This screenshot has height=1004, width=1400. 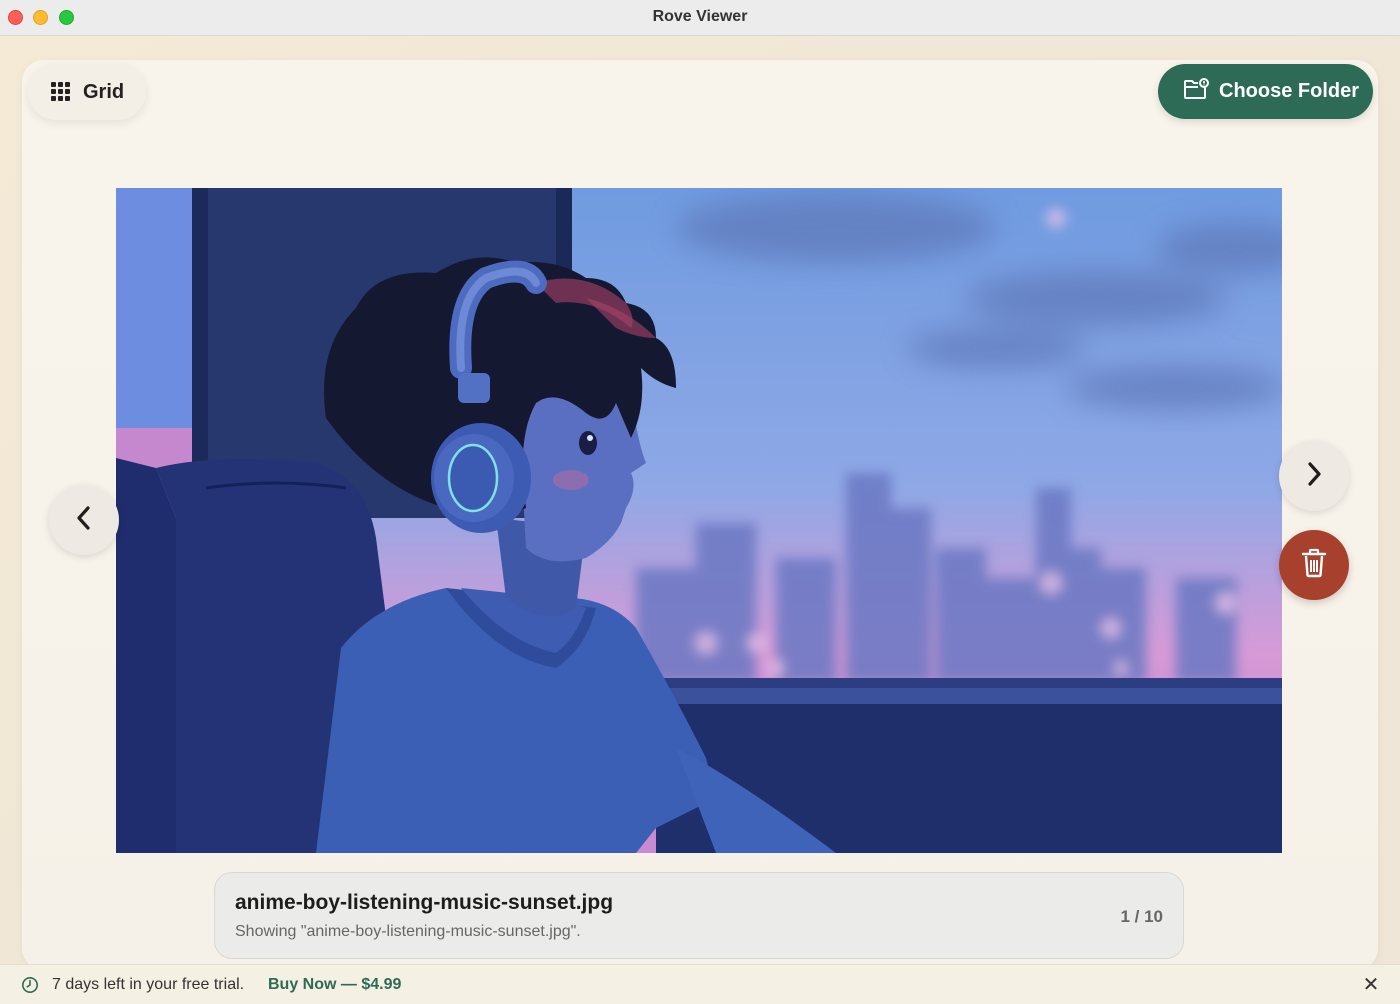 I want to click on trial-message: 7 days left in your free trial., so click(x=148, y=984).